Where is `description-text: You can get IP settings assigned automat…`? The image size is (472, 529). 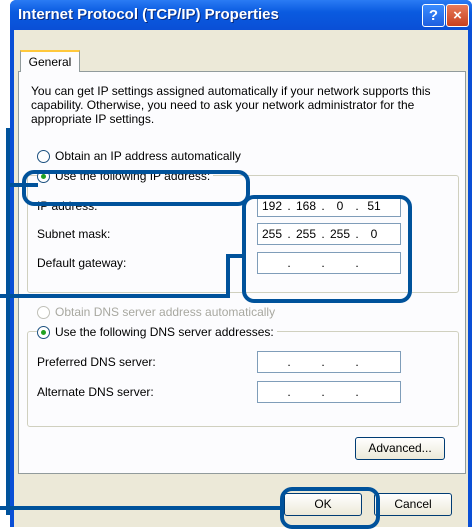 description-text: You can get IP settings assigned automat… is located at coordinates (231, 105).